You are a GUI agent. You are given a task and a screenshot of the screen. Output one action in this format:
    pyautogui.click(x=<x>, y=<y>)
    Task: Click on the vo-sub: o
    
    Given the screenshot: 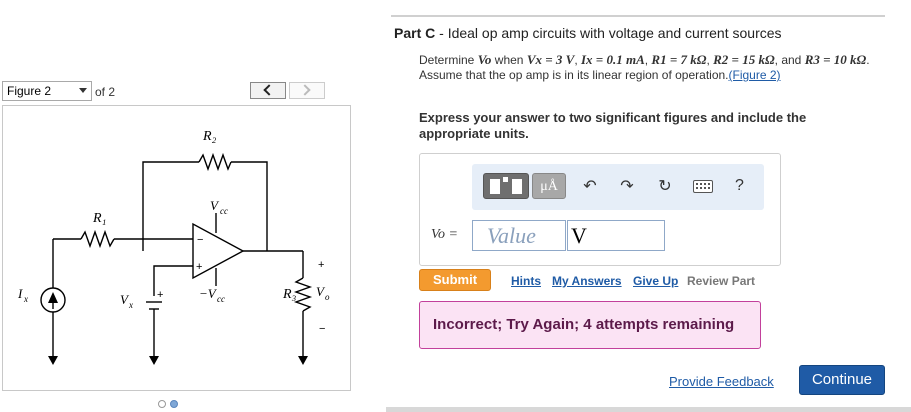 What is the action you would take?
    pyautogui.click(x=327, y=297)
    